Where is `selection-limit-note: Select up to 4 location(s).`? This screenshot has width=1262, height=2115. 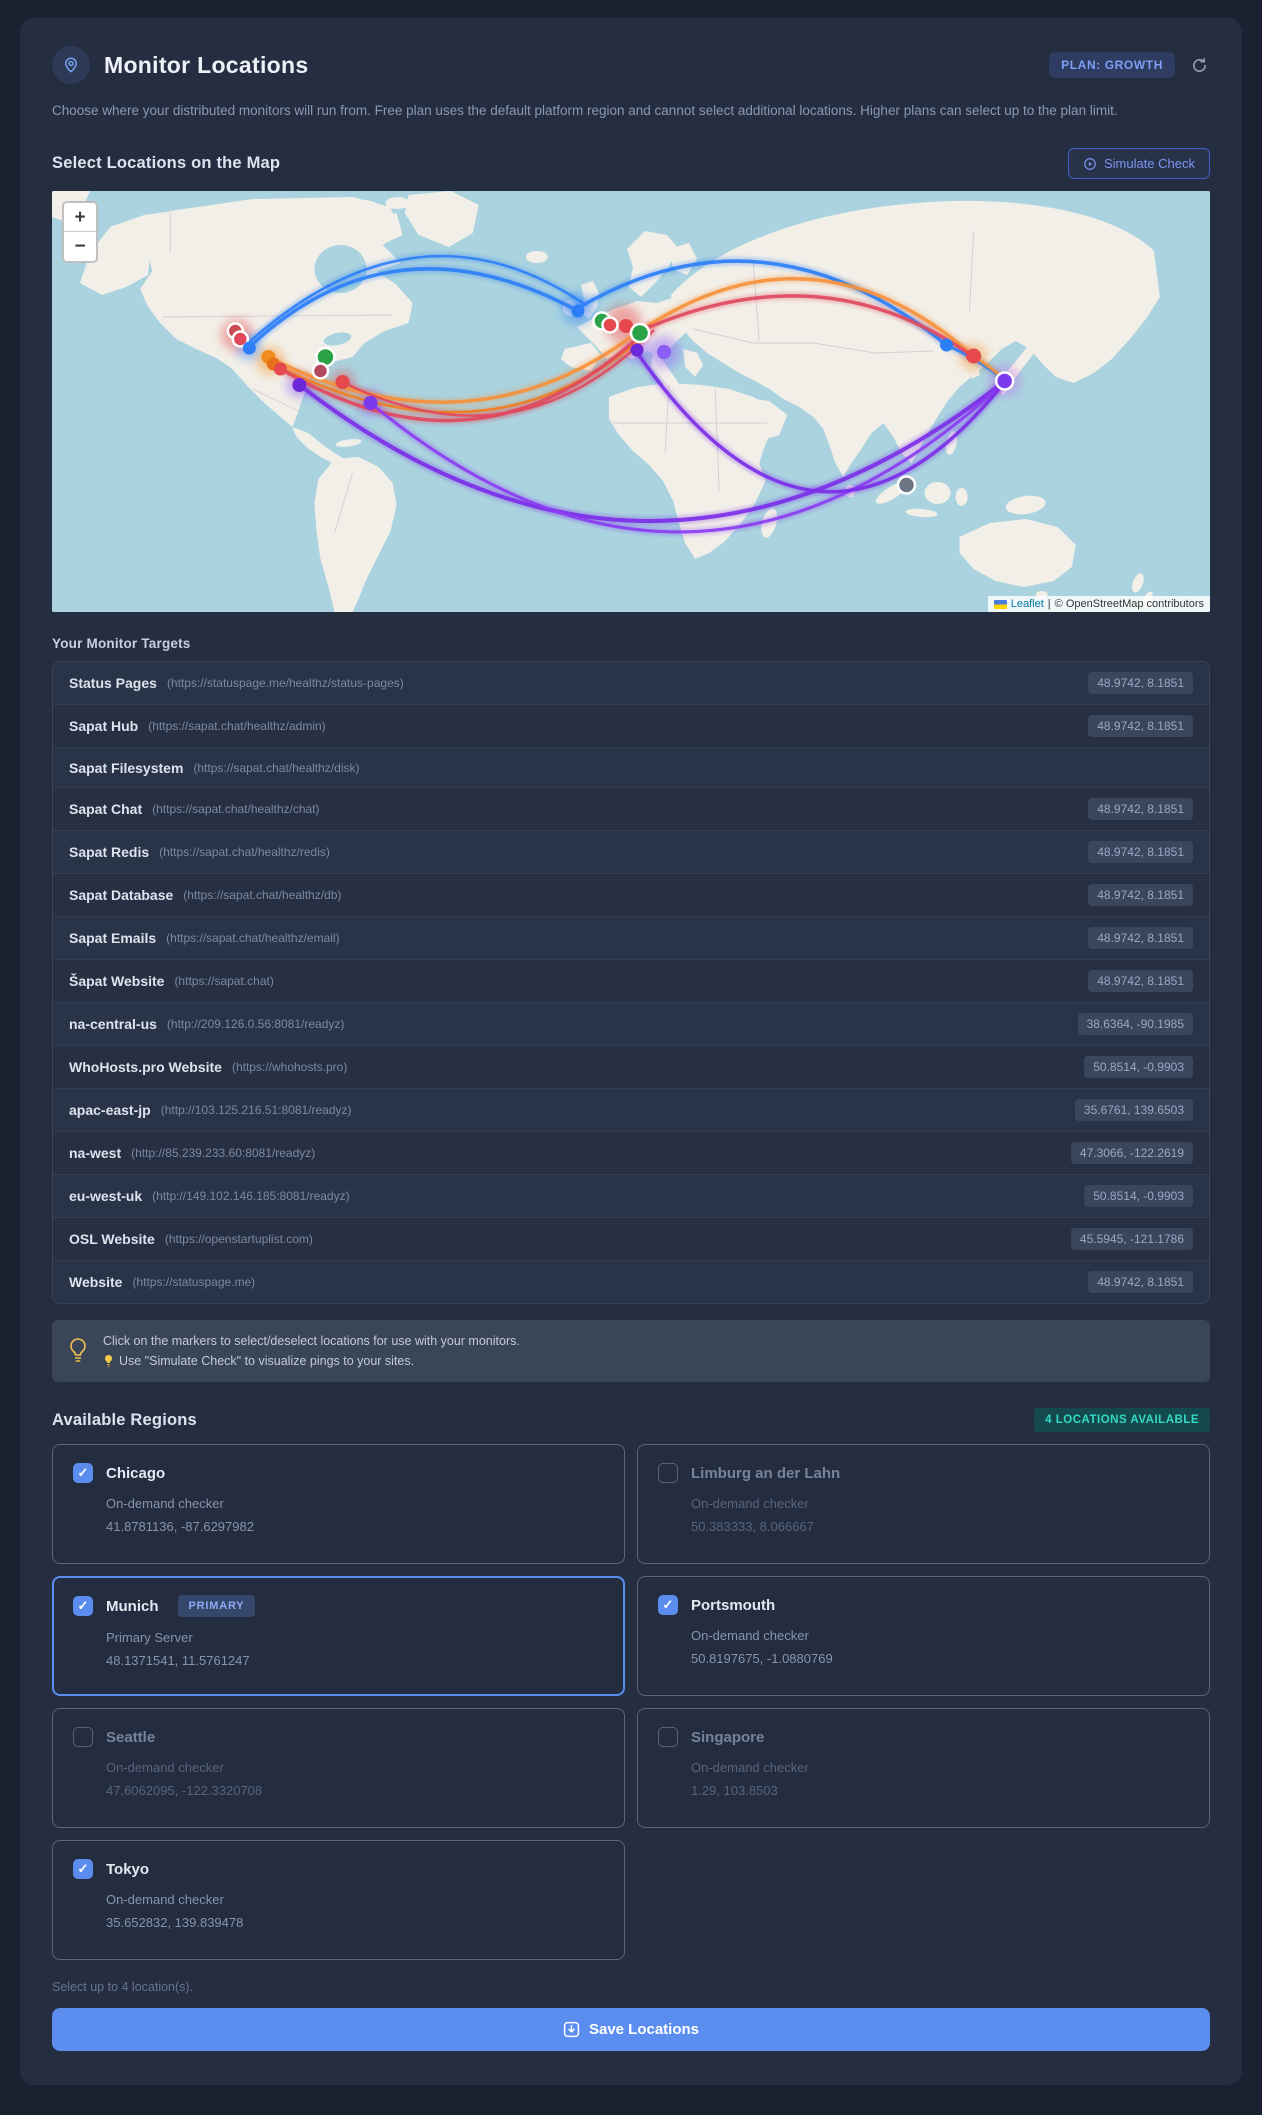
selection-limit-note: Select up to 4 location(s). is located at coordinates (123, 1987).